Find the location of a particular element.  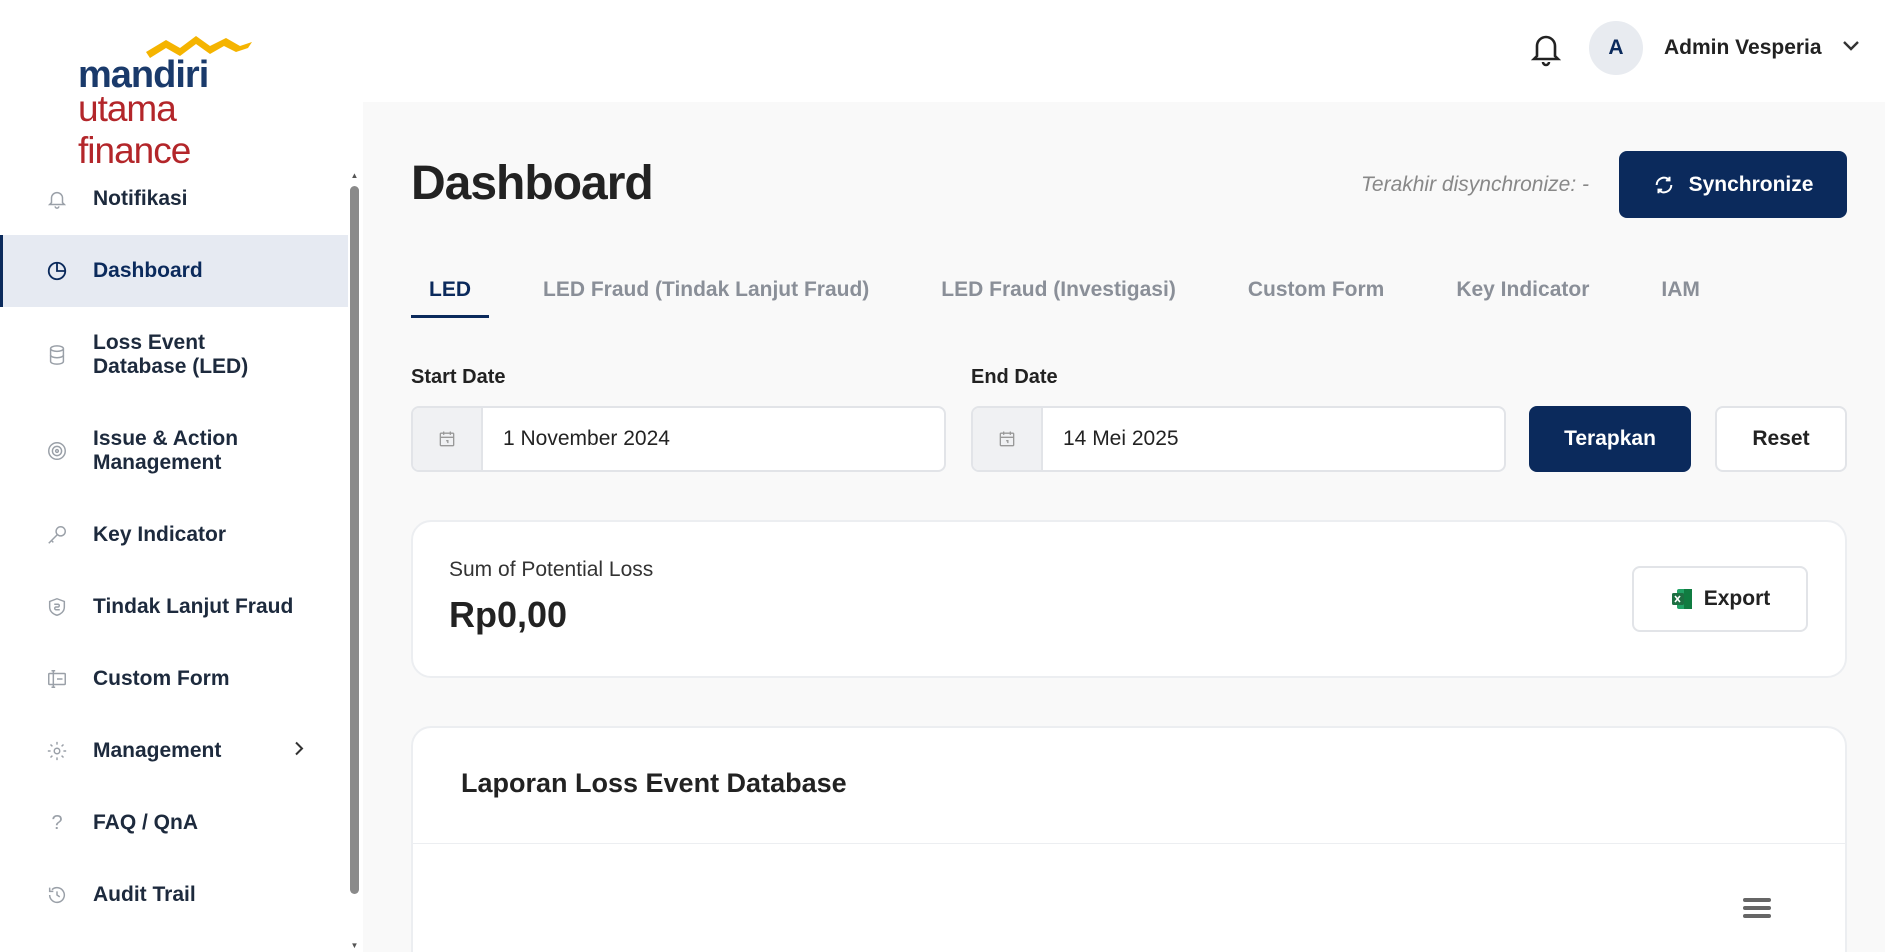

tab-led: LED is located at coordinates (450, 295).